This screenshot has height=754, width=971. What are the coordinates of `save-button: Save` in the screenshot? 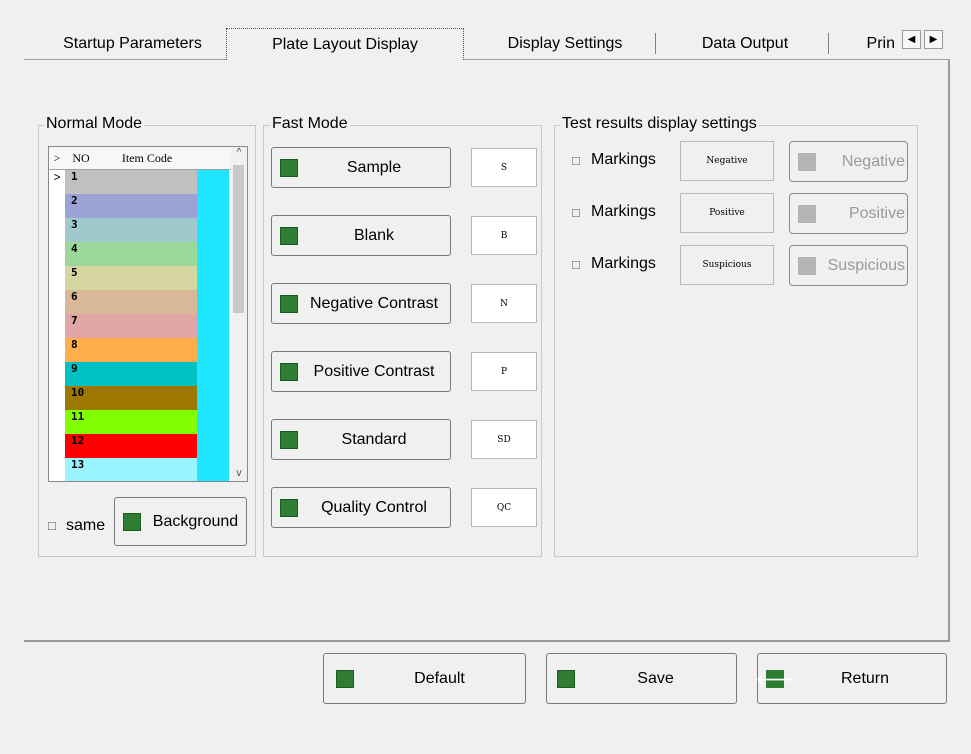 It's located at (641, 678).